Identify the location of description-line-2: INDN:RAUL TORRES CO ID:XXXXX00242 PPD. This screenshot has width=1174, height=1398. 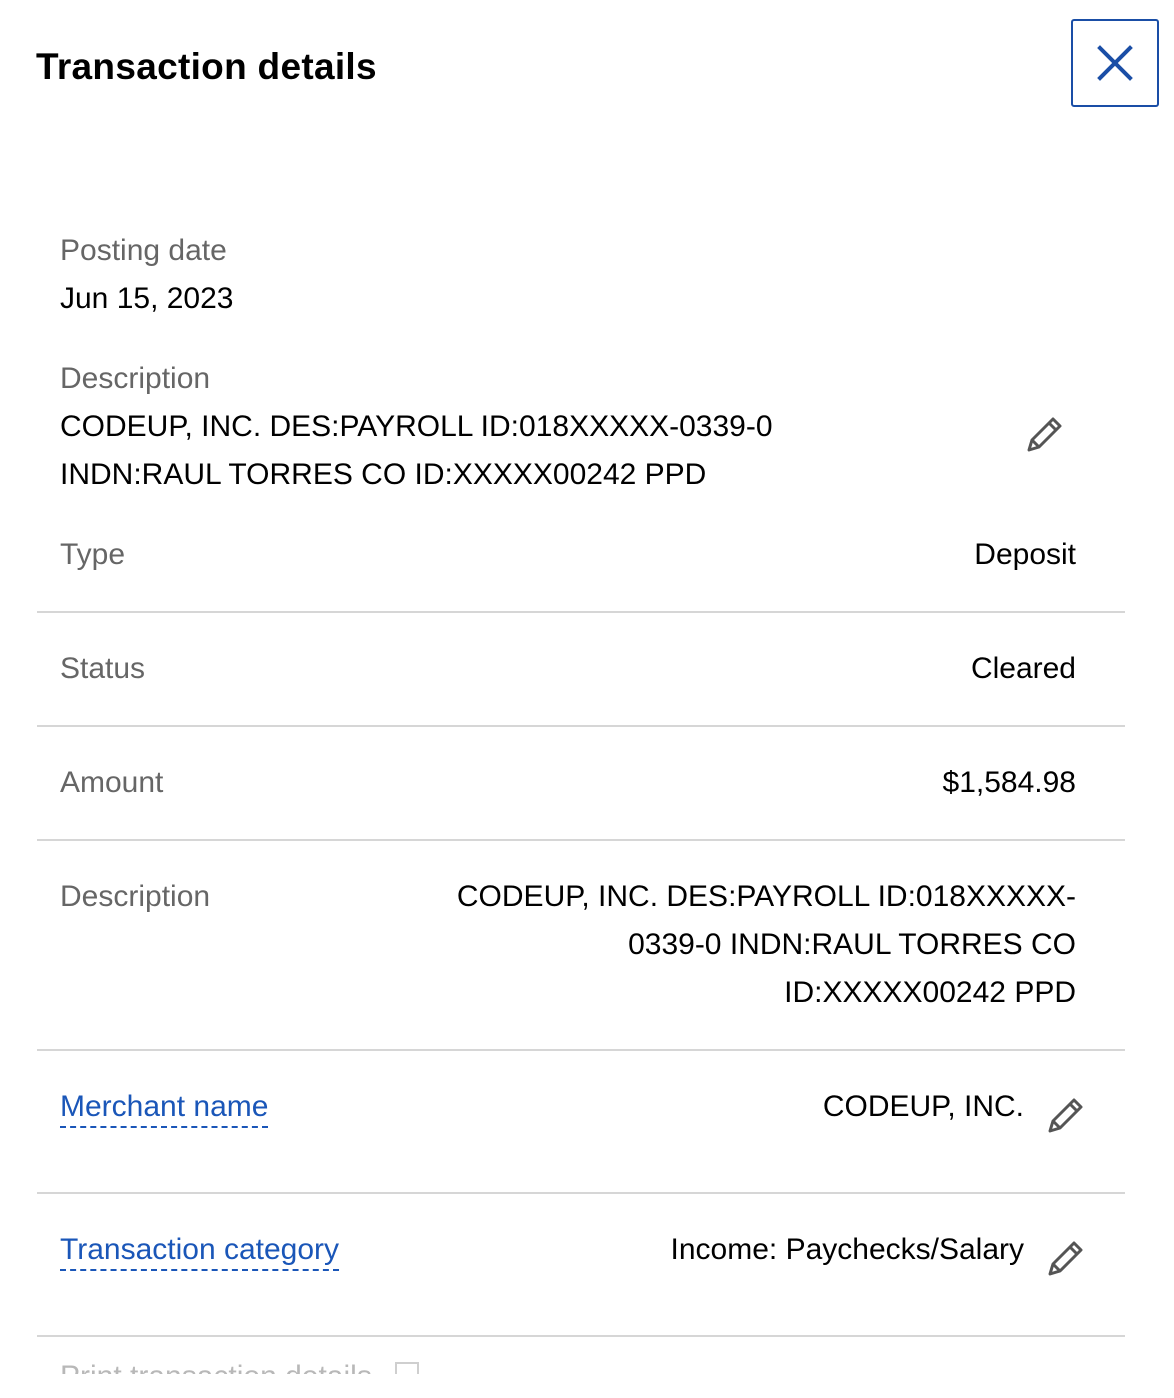
(383, 474).